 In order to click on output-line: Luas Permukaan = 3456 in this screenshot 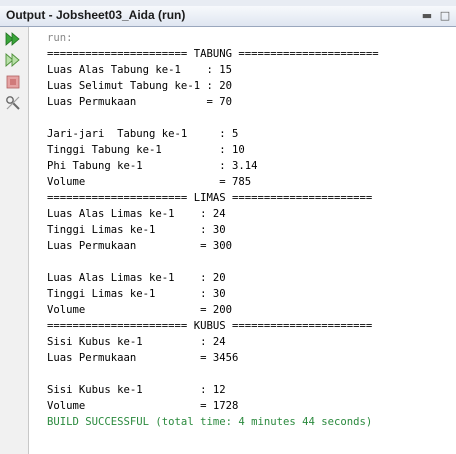, I will do `click(143, 358)`.